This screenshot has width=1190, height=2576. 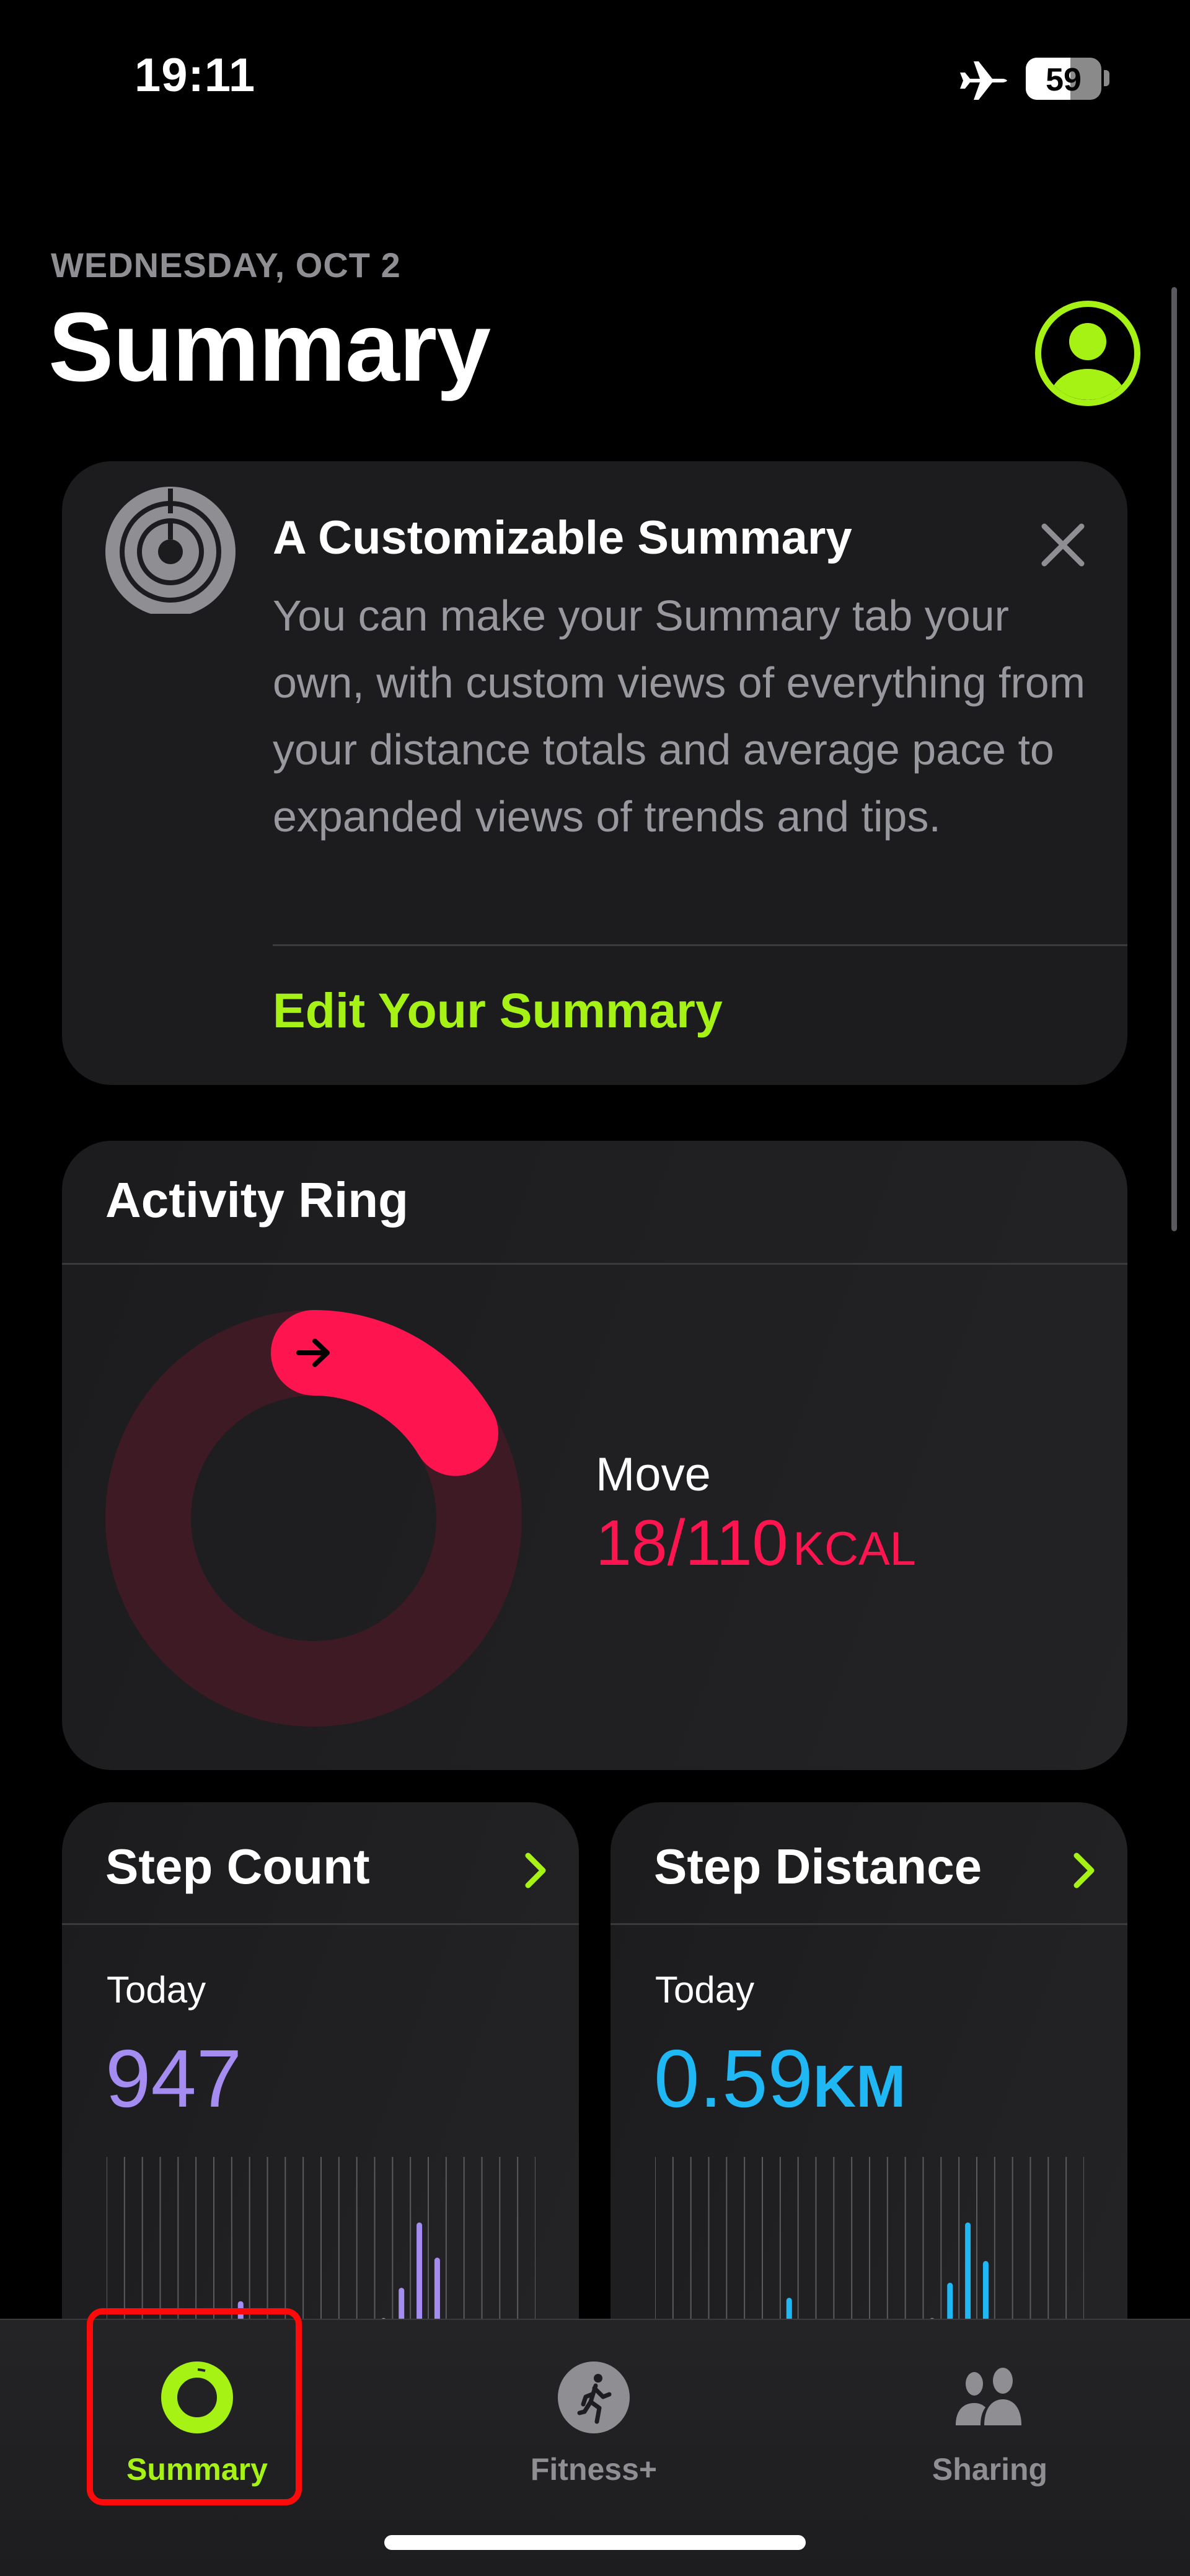 I want to click on move-value: 18/110 KCAL, so click(x=756, y=1543).